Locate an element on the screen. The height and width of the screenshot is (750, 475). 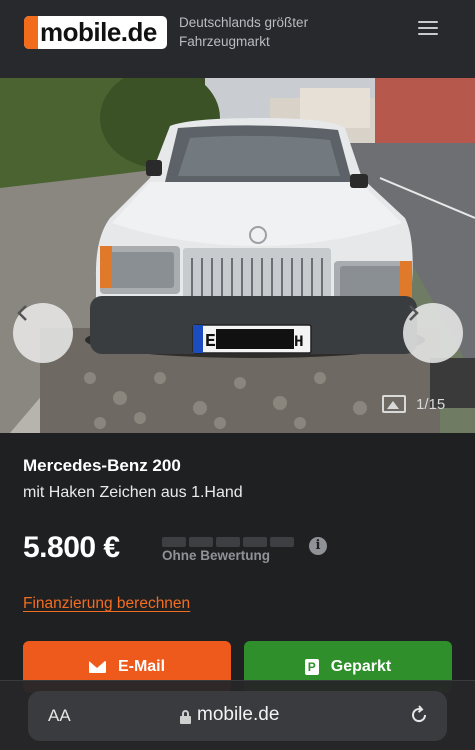
svg-text: H is located at coordinates (299, 342).